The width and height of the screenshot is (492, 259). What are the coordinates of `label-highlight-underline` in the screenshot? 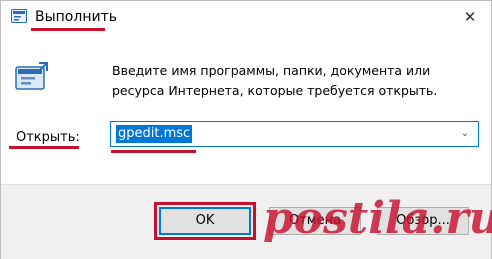 It's located at (44, 147).